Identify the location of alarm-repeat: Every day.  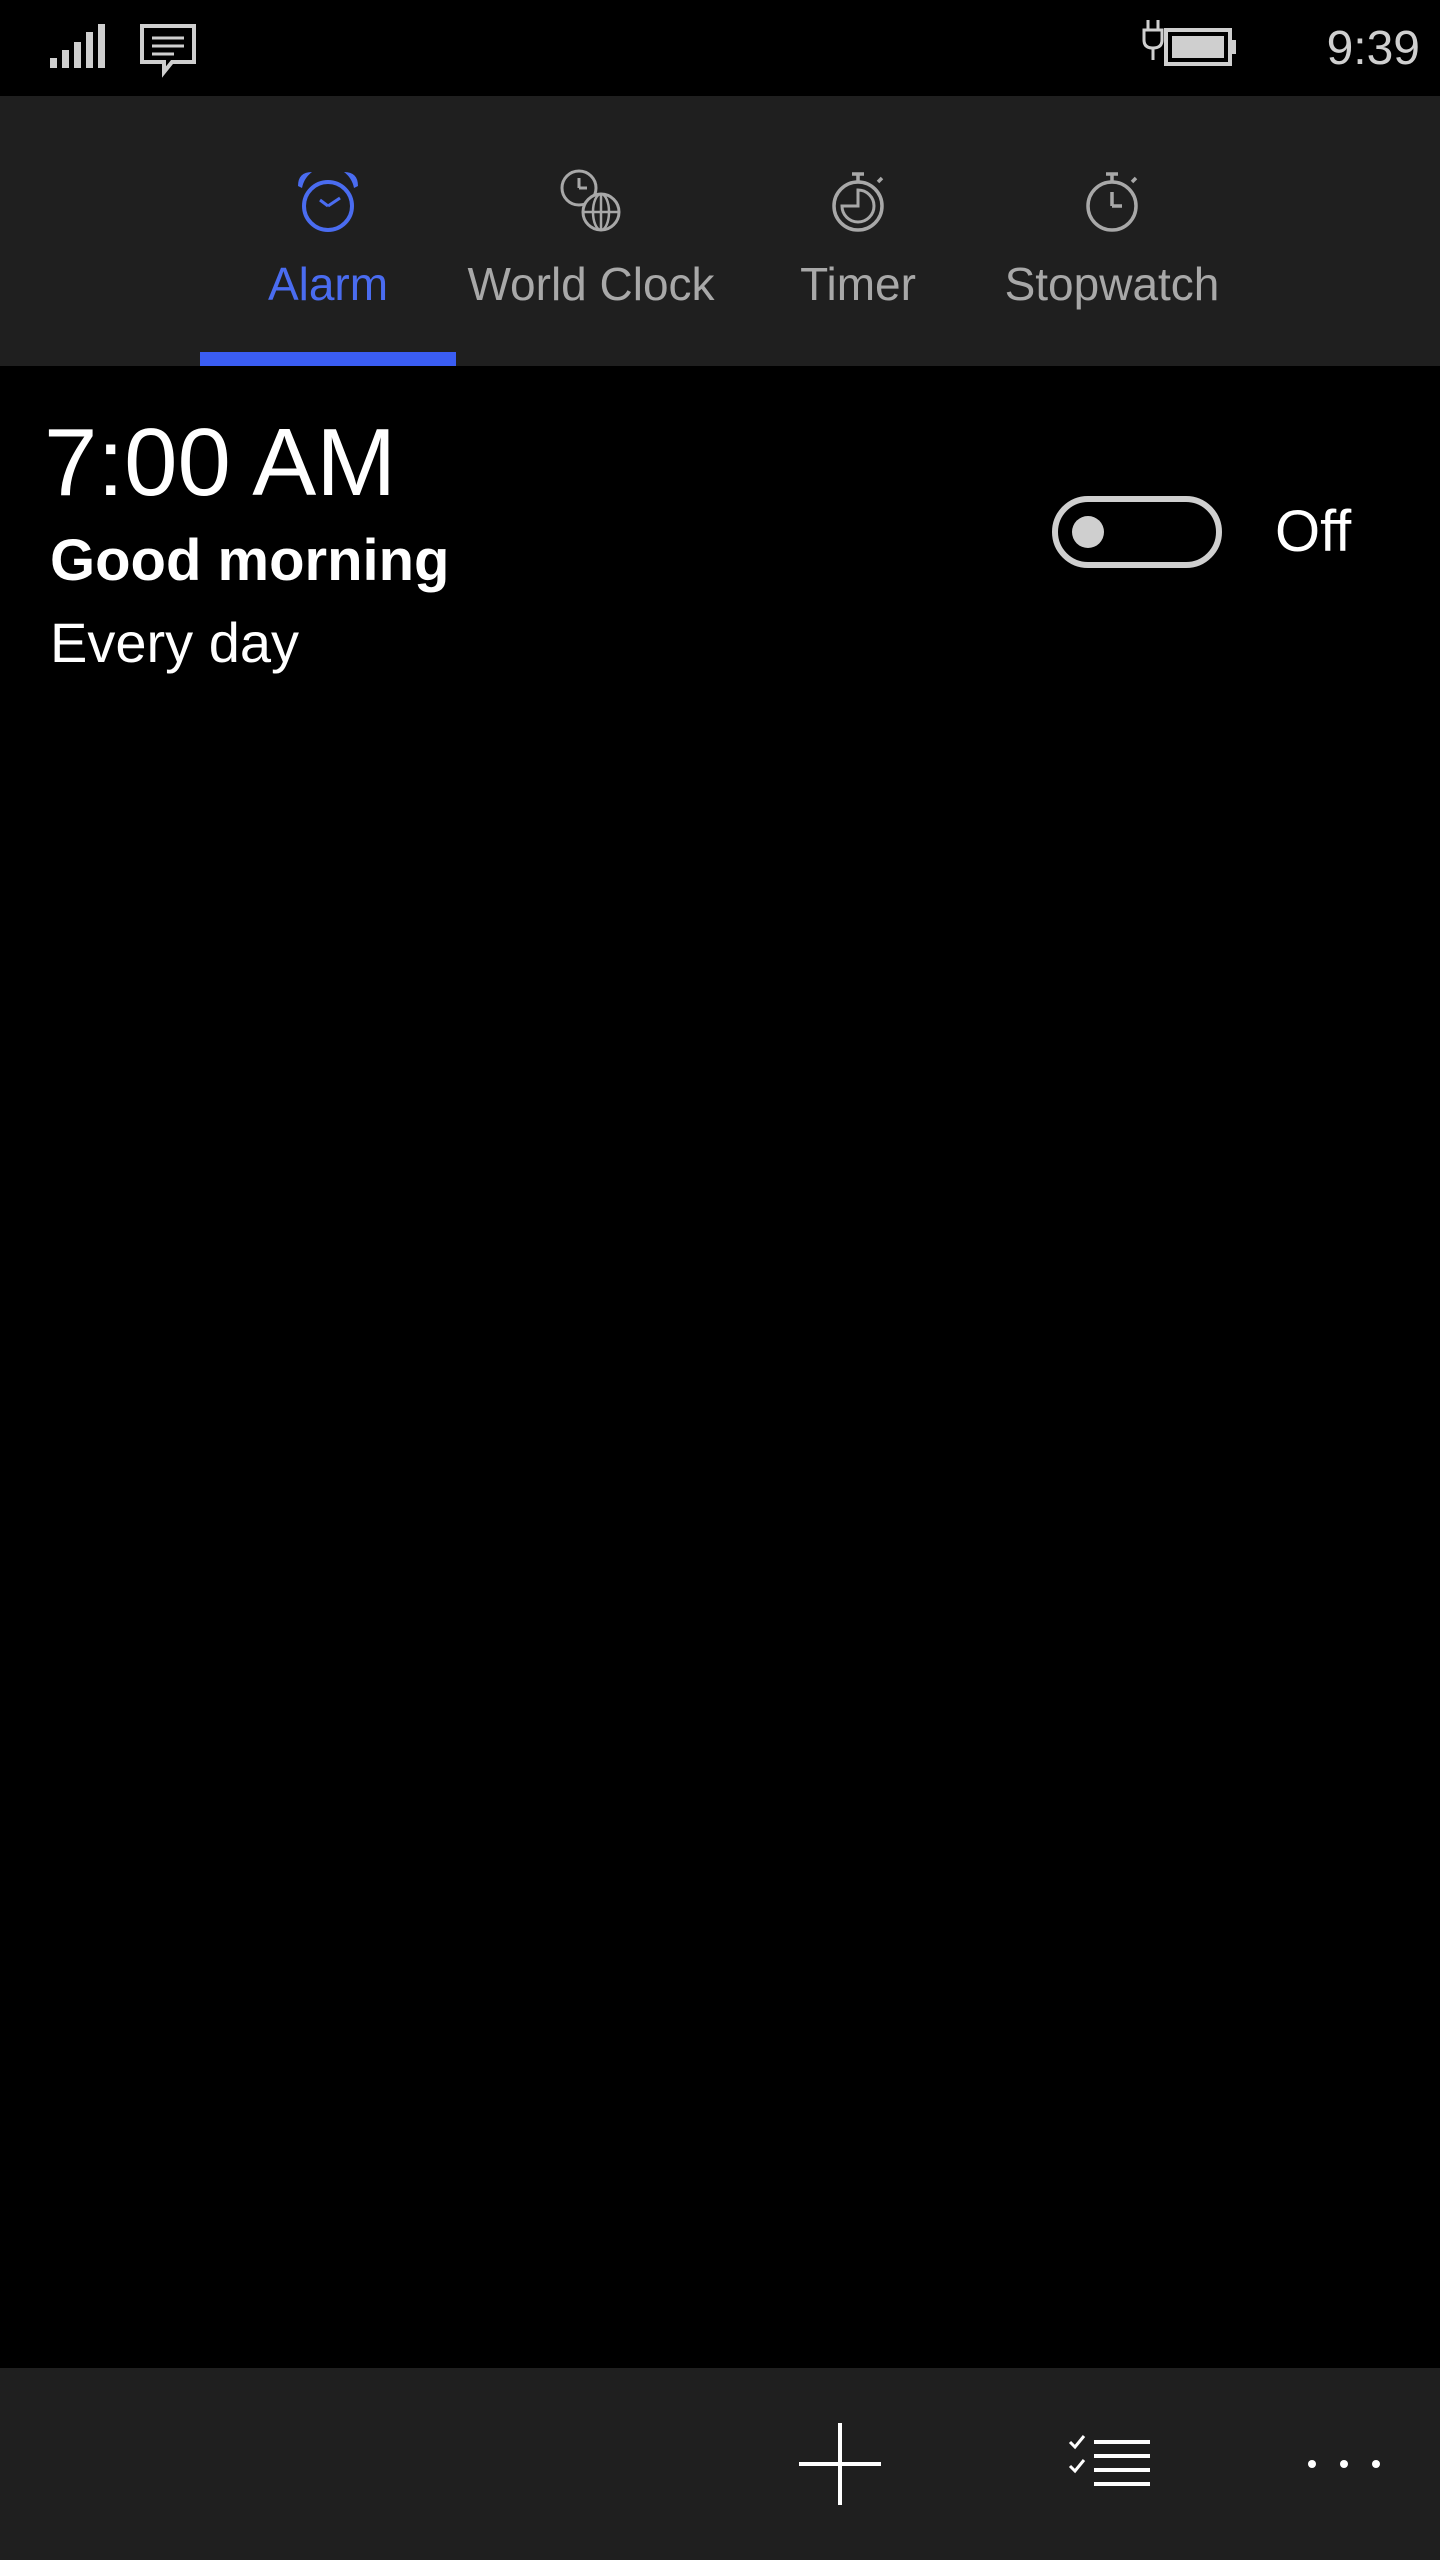
(174, 642).